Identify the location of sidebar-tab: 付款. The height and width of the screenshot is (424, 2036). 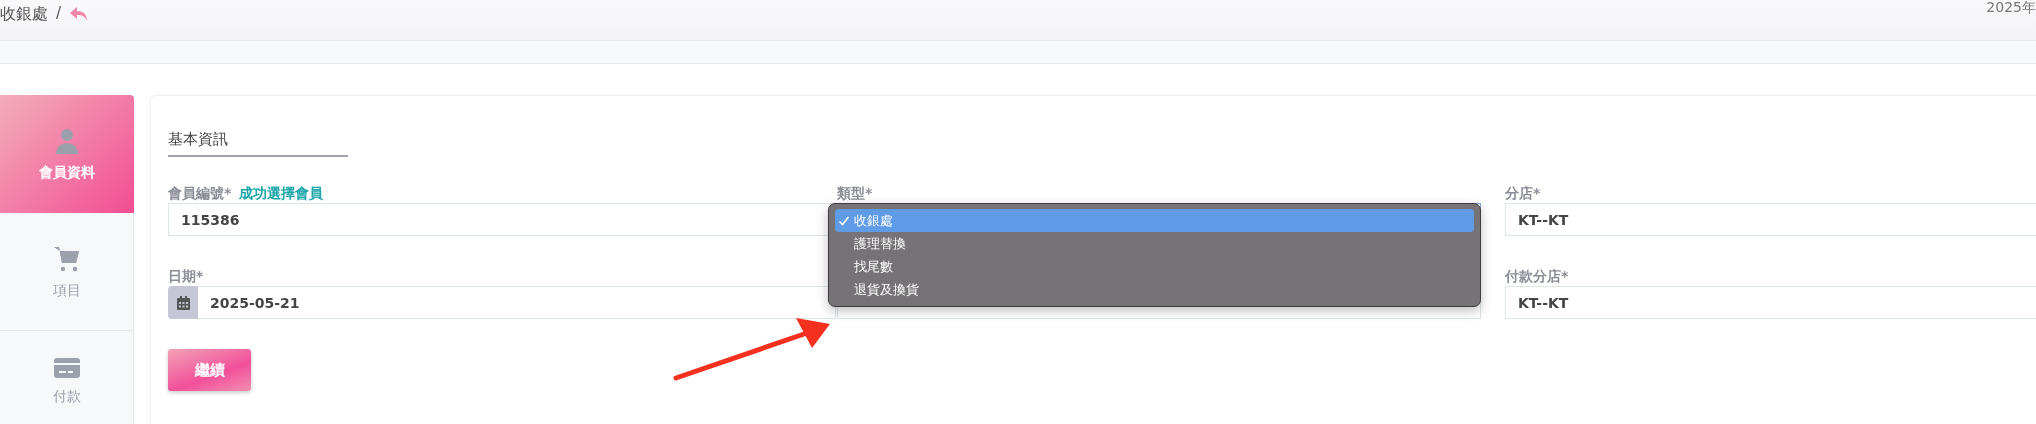
(67, 377).